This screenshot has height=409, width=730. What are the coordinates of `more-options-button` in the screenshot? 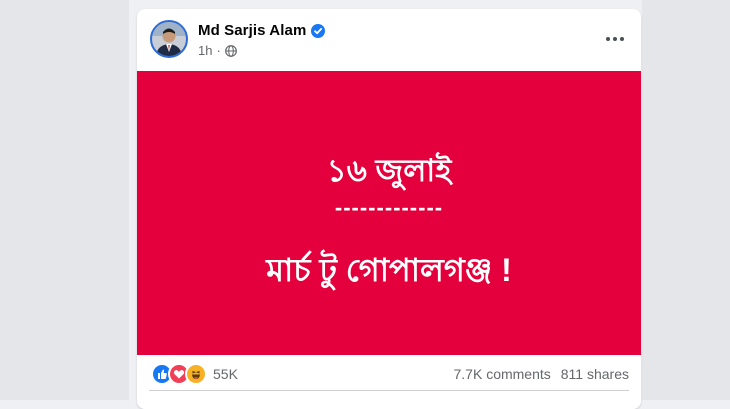 It's located at (615, 39).